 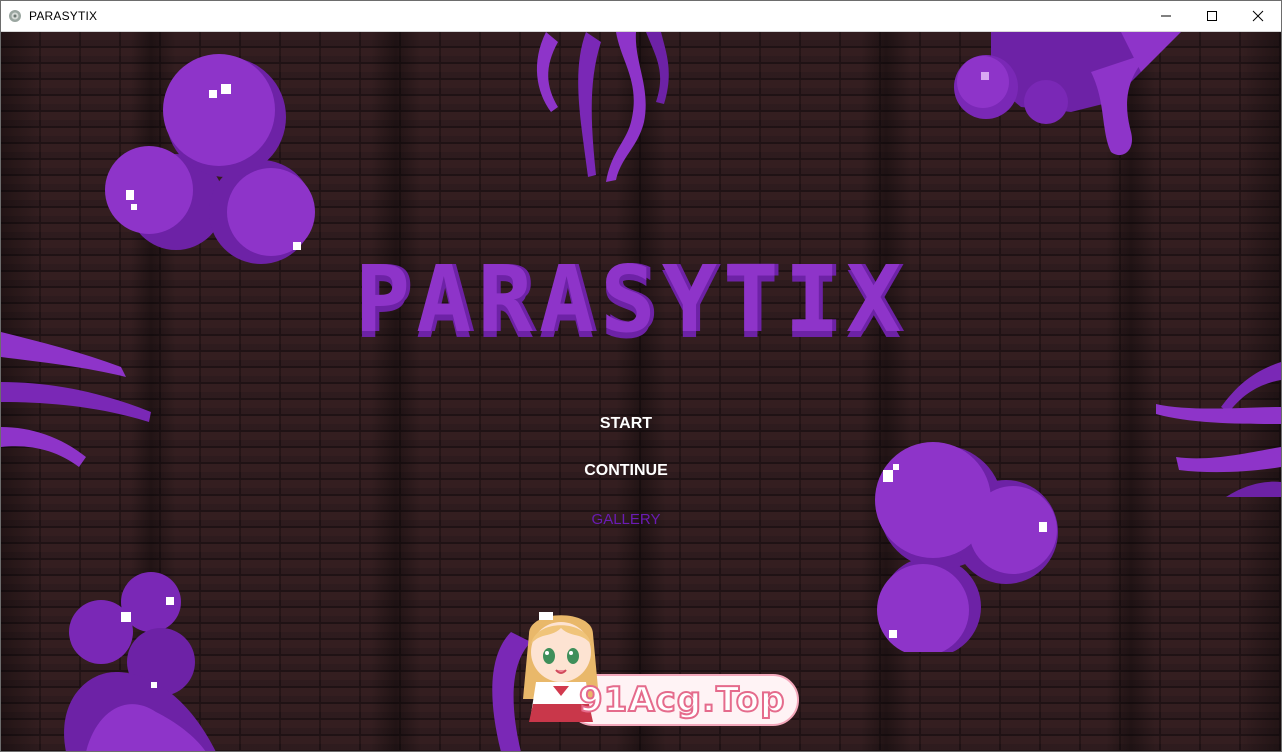 I want to click on minimize-button, so click(x=1166, y=16).